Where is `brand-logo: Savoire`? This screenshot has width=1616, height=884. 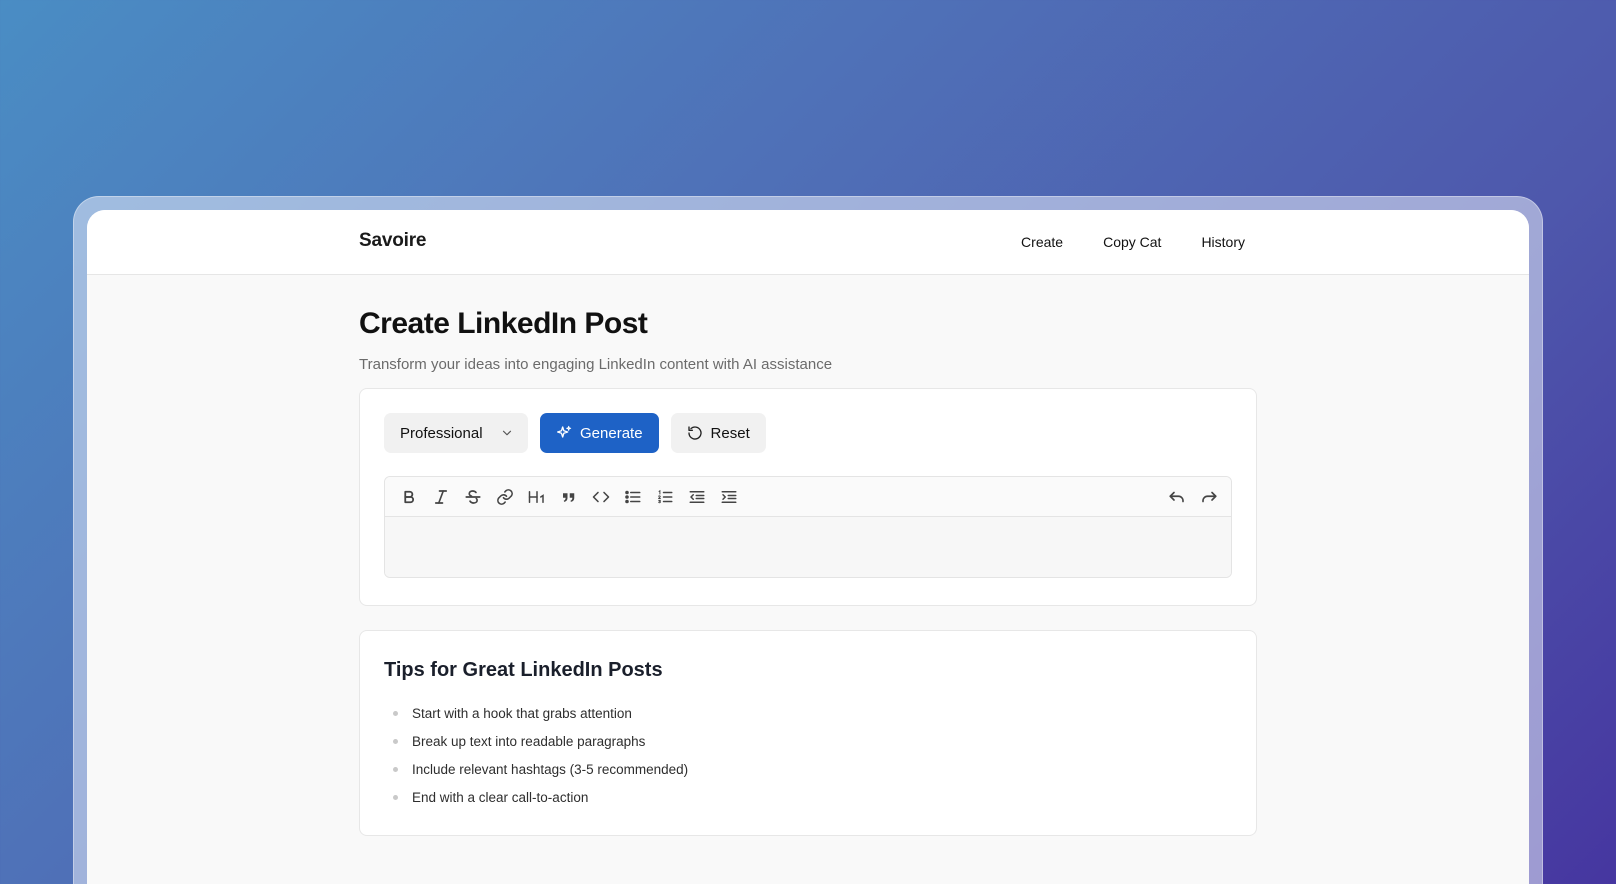
brand-logo: Savoire is located at coordinates (392, 241).